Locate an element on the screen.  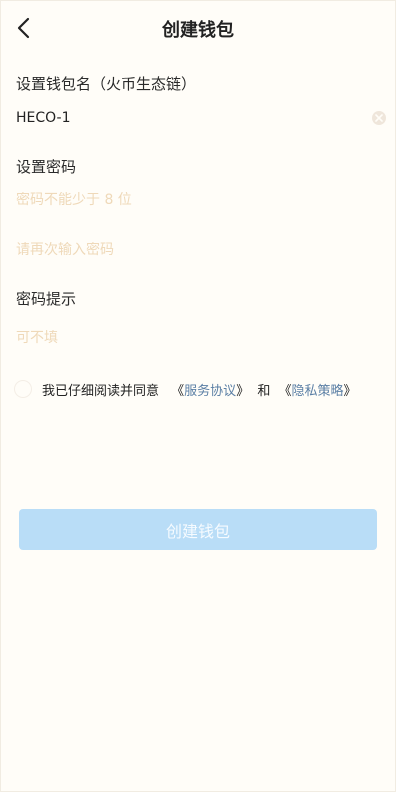
password-hint-label: 密码提示 is located at coordinates (46, 299).